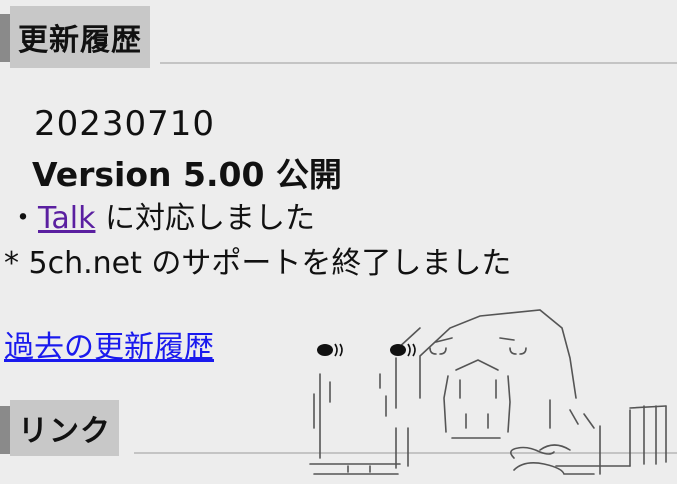 The image size is (677, 484). What do you see at coordinates (125, 124) in the screenshot?
I see `release-date: 20230710` at bounding box center [125, 124].